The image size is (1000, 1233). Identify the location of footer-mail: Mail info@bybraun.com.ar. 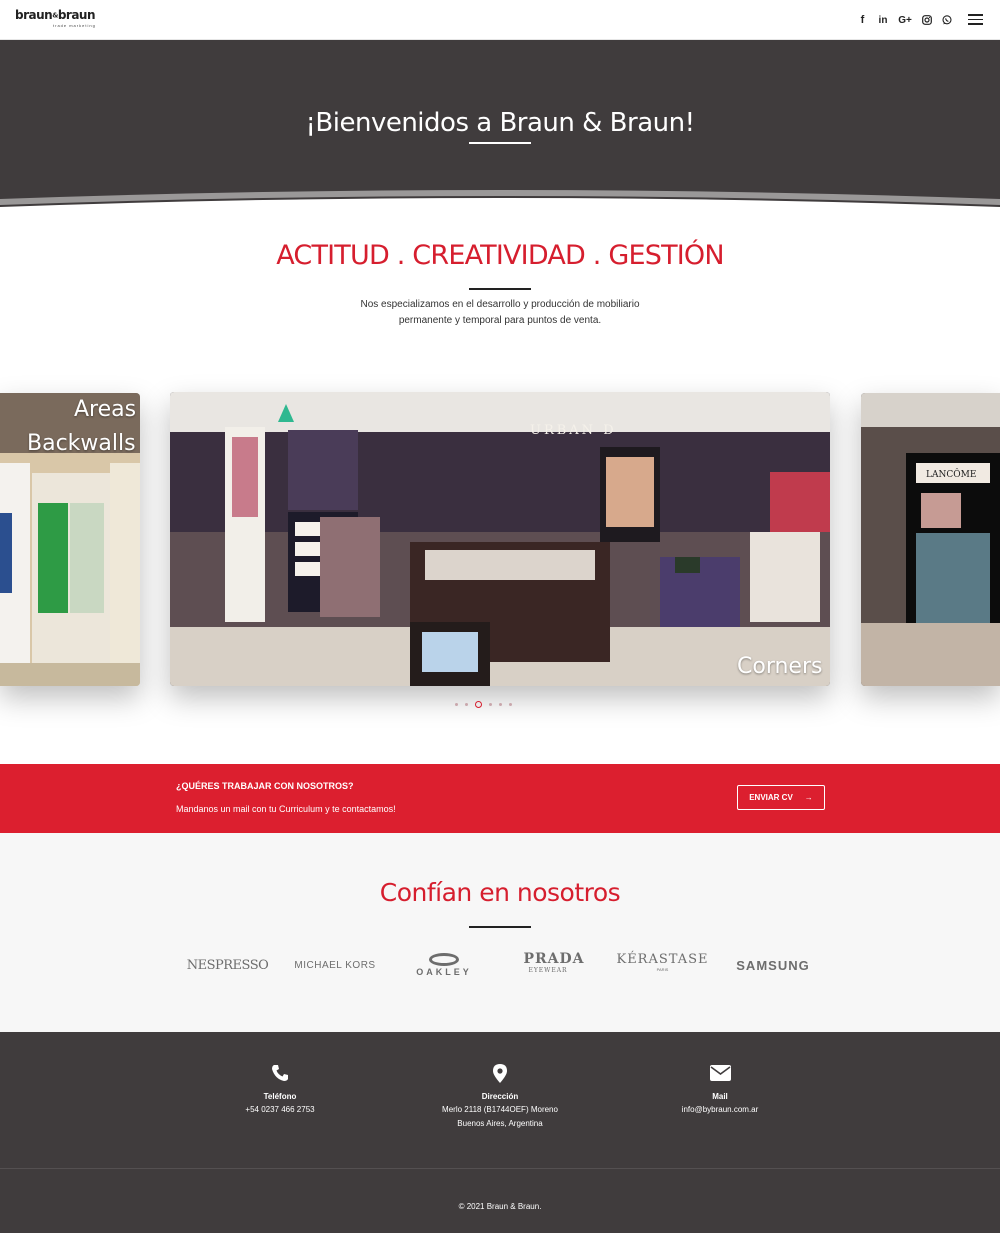
(720, 1088).